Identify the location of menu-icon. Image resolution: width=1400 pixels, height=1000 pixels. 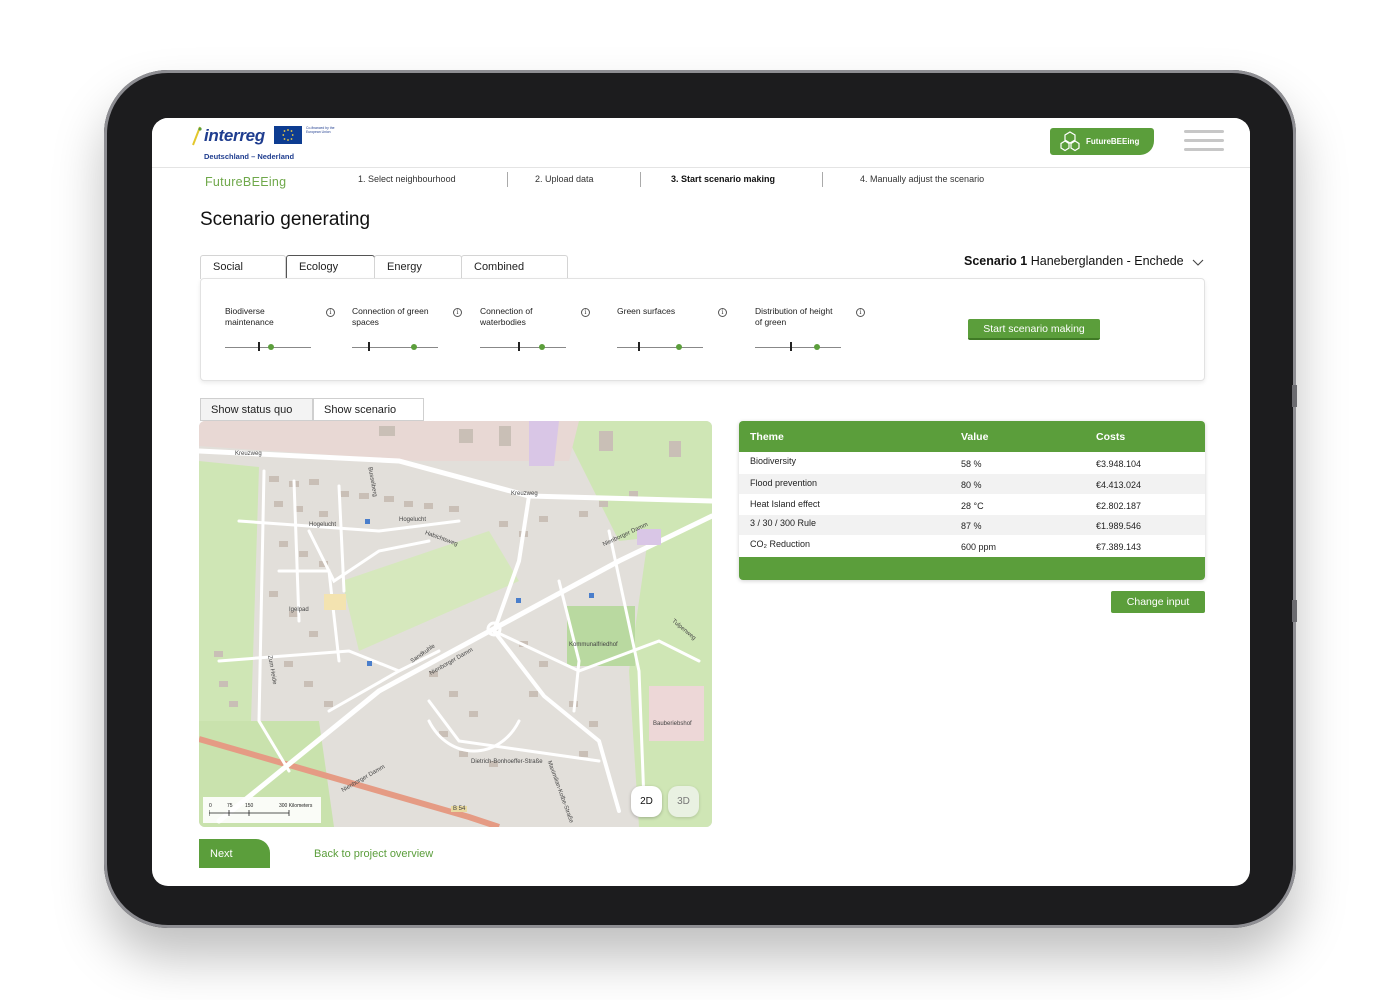
(1204, 143).